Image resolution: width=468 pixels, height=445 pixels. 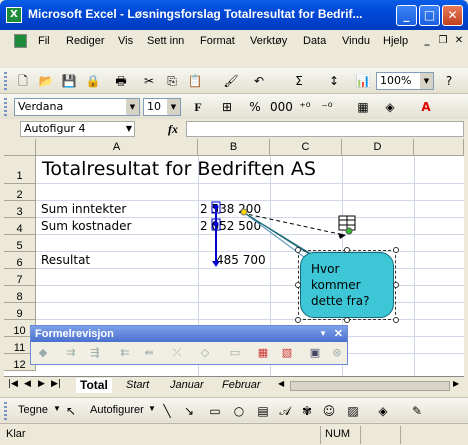 What do you see at coordinates (71, 411) in the screenshot?
I see `select-objects-icon: ↖` at bounding box center [71, 411].